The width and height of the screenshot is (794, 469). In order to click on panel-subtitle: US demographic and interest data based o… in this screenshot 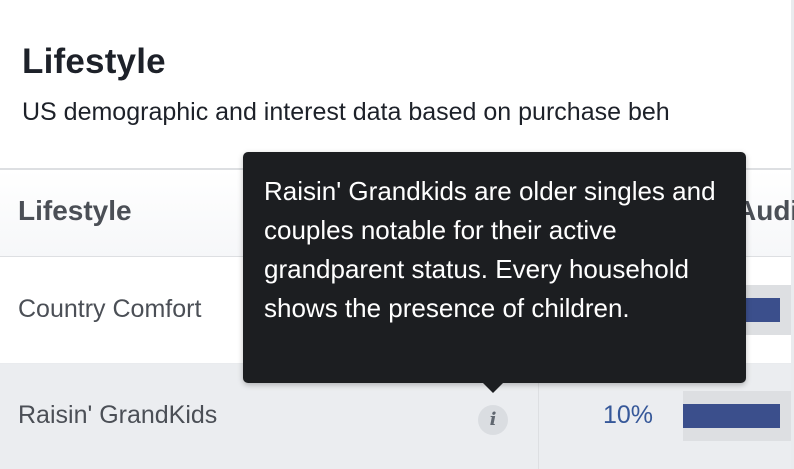, I will do `click(346, 112)`.